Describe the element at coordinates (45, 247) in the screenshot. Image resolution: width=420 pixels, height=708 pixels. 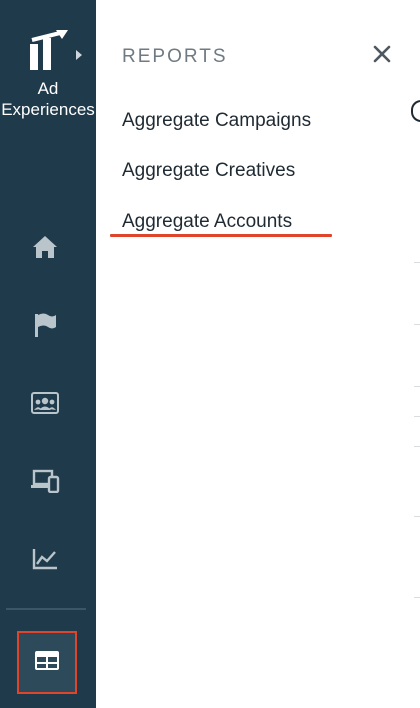
I see `home-icon` at that location.